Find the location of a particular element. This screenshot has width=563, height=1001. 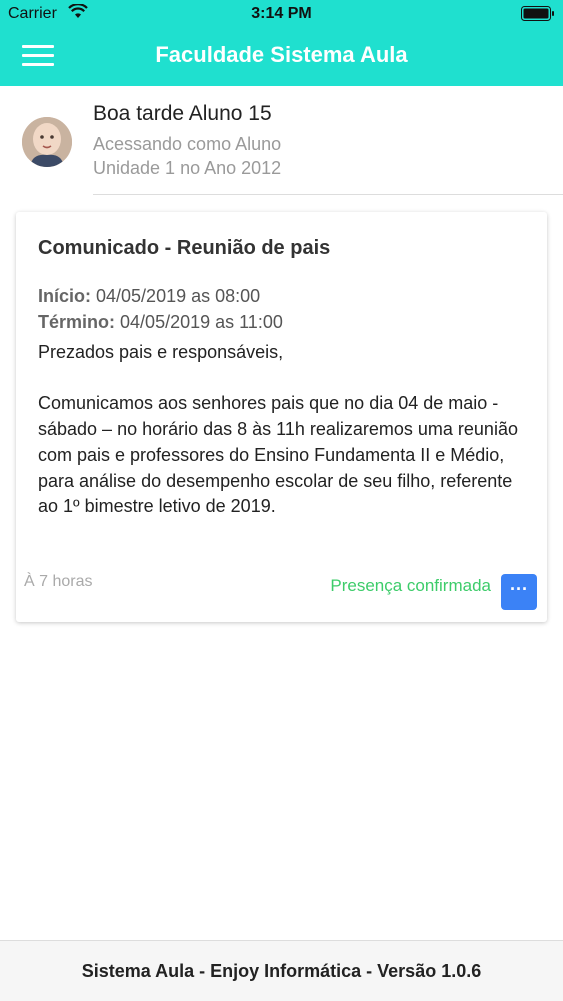

user-greeting: Boa tarde Aluno 15 is located at coordinates (182, 113).